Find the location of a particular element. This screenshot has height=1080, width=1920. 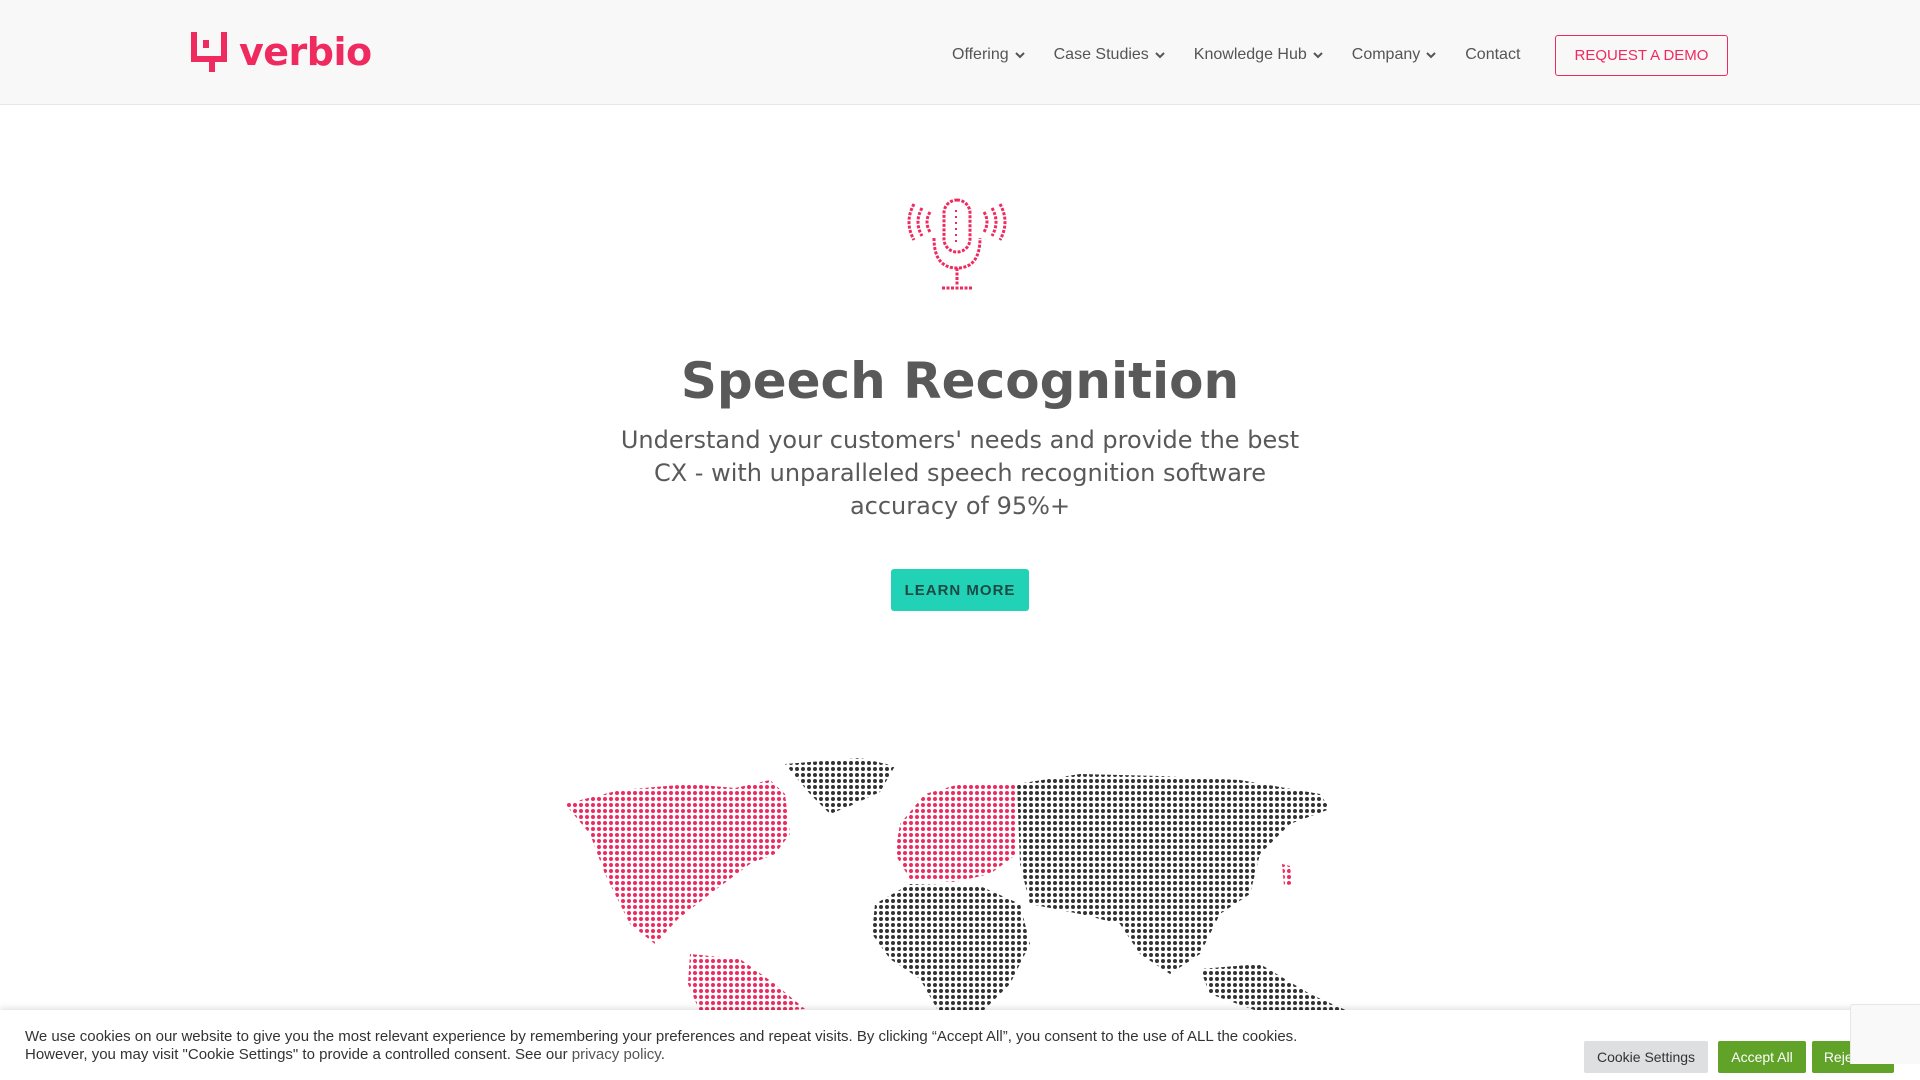

learn-more-button: LEARN MORE is located at coordinates (960, 590).